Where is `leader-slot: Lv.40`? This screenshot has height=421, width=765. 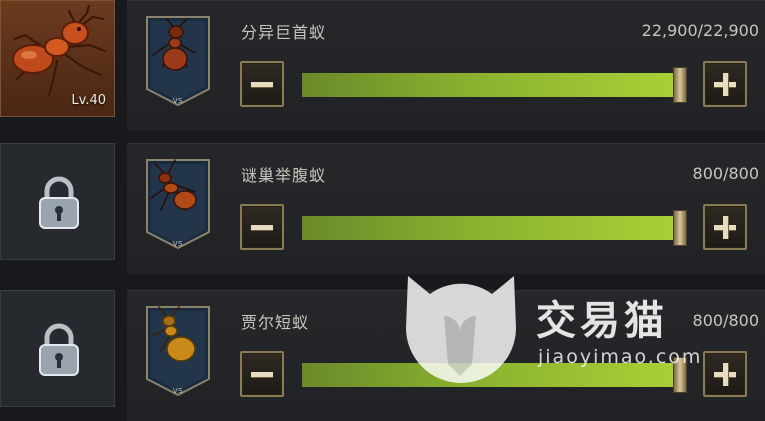 leader-slot: Lv.40 is located at coordinates (57, 58).